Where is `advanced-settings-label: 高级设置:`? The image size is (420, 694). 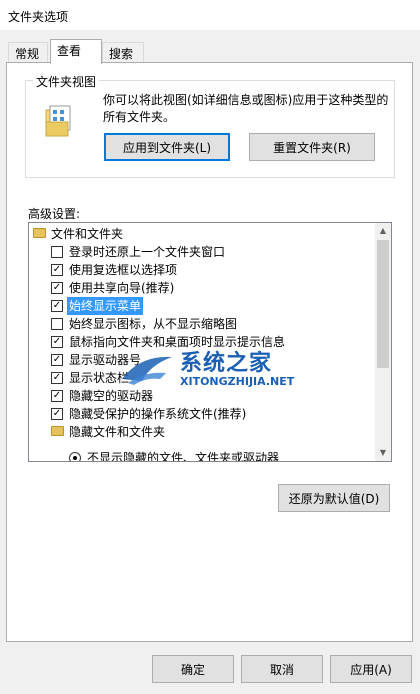 advanced-settings-label: 高级设置: is located at coordinates (54, 214).